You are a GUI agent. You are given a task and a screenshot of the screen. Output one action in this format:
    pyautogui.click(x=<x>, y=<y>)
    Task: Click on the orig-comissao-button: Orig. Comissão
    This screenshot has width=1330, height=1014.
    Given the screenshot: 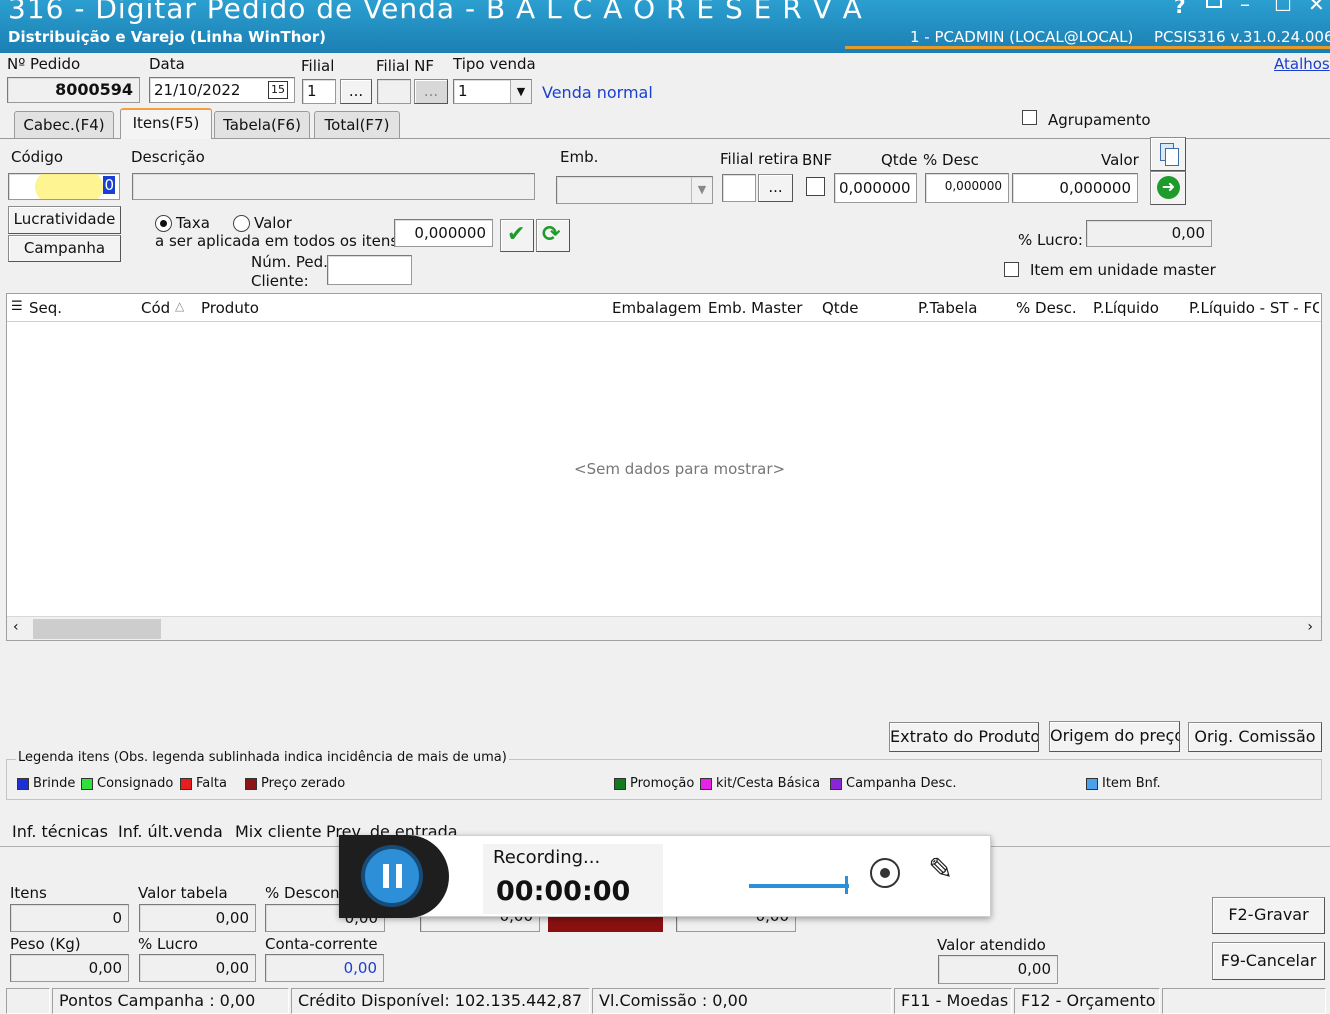 What is the action you would take?
    pyautogui.click(x=1255, y=737)
    